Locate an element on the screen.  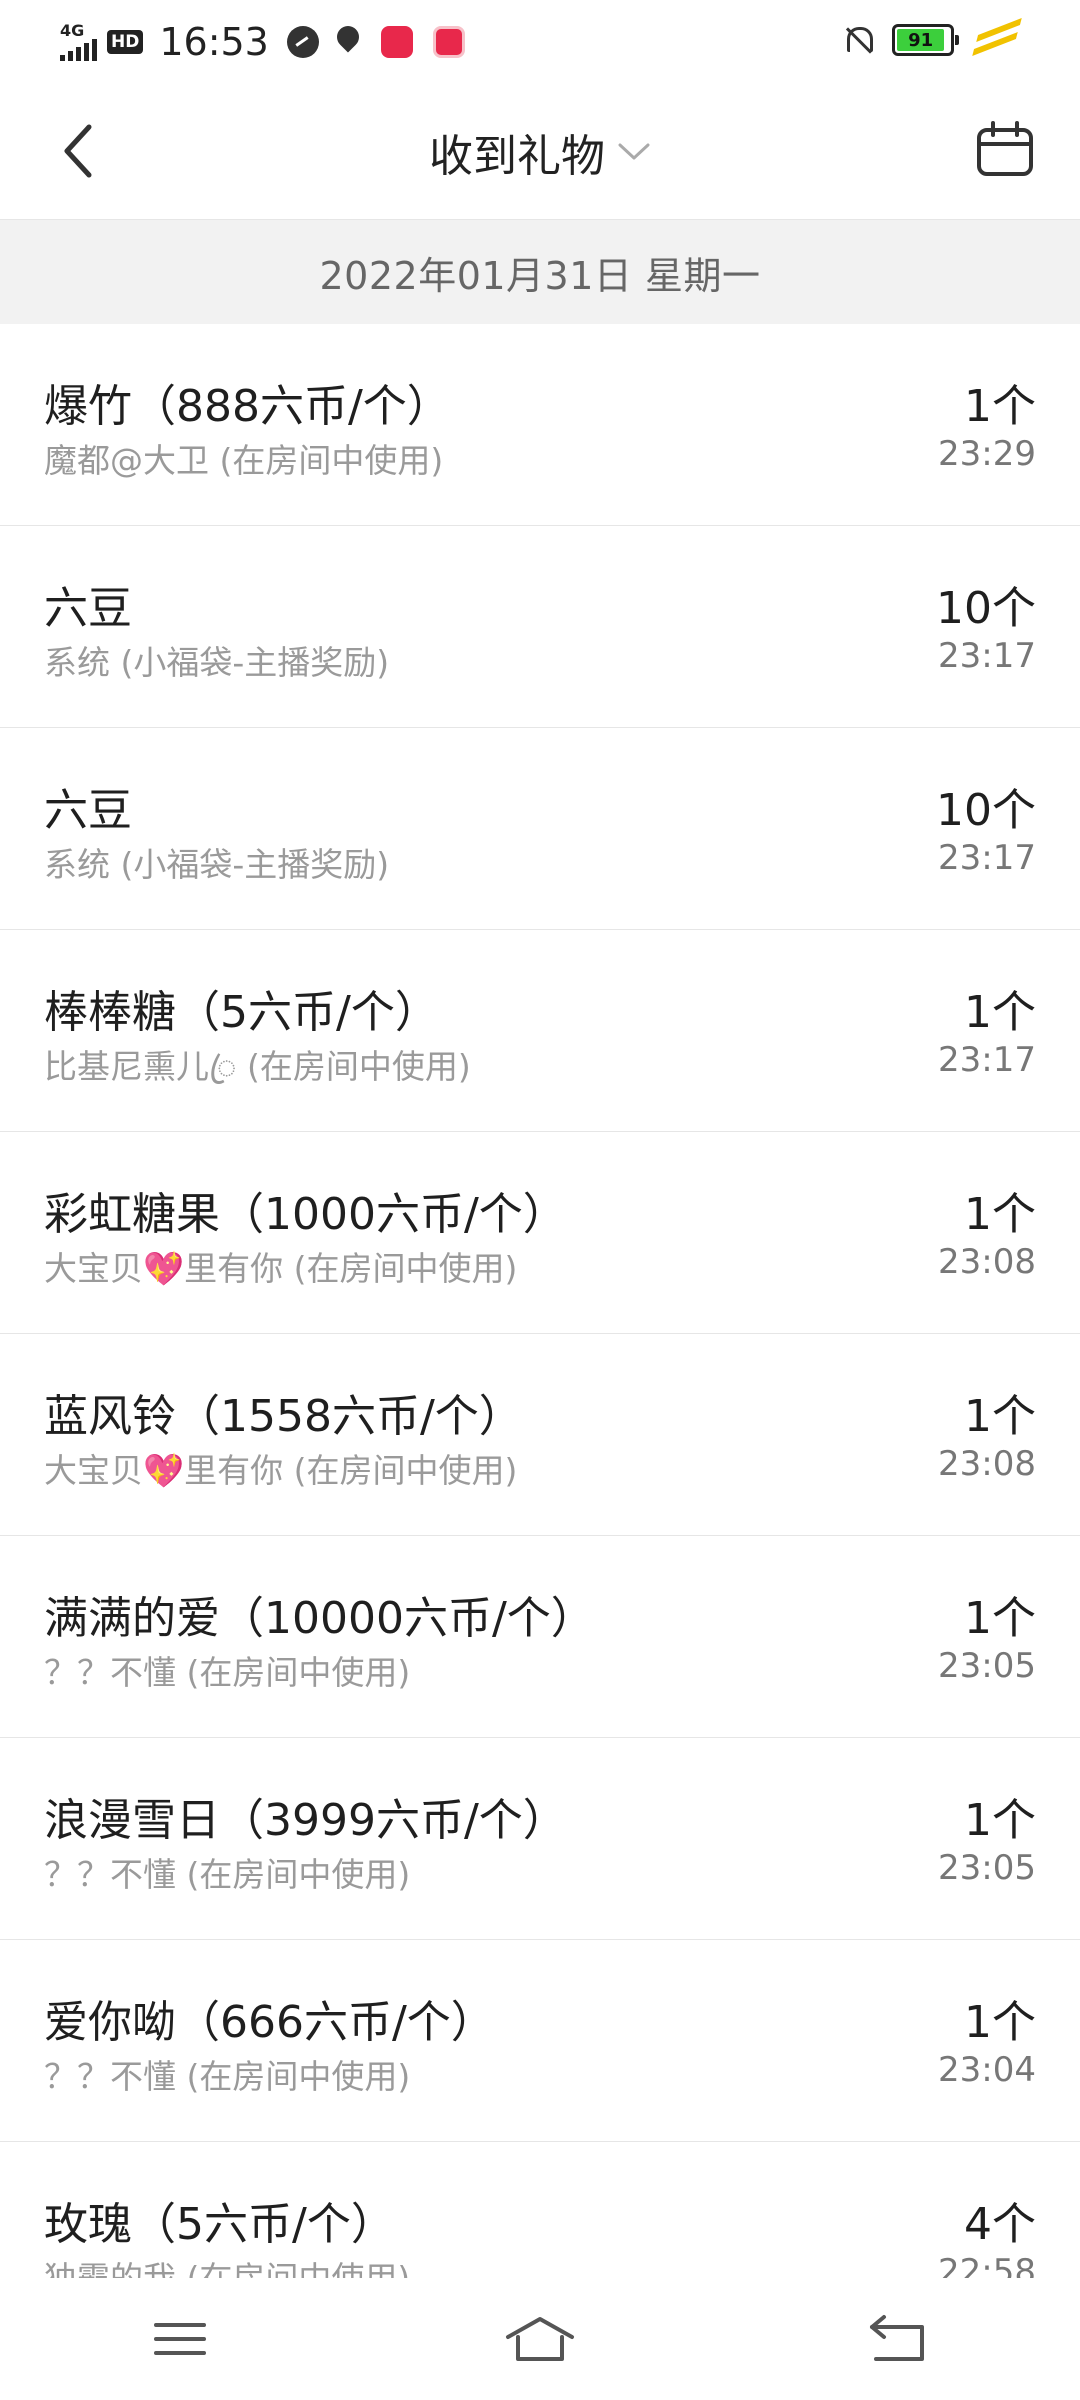
gift-sender: 比基尼熏儿ꦿ (在房间中使用) is located at coordinates (257, 1066).